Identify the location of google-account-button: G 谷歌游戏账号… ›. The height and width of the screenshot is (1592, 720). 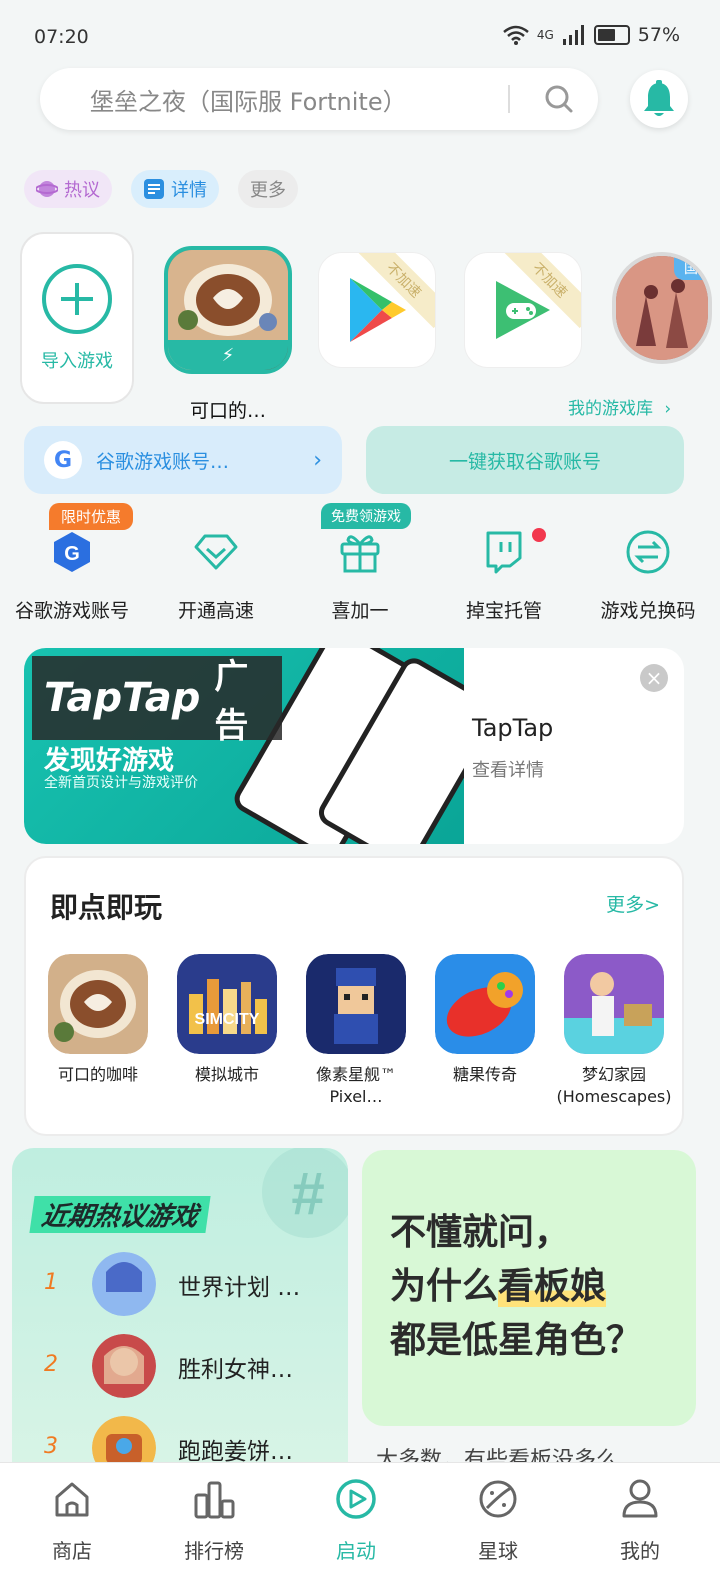
(183, 460).